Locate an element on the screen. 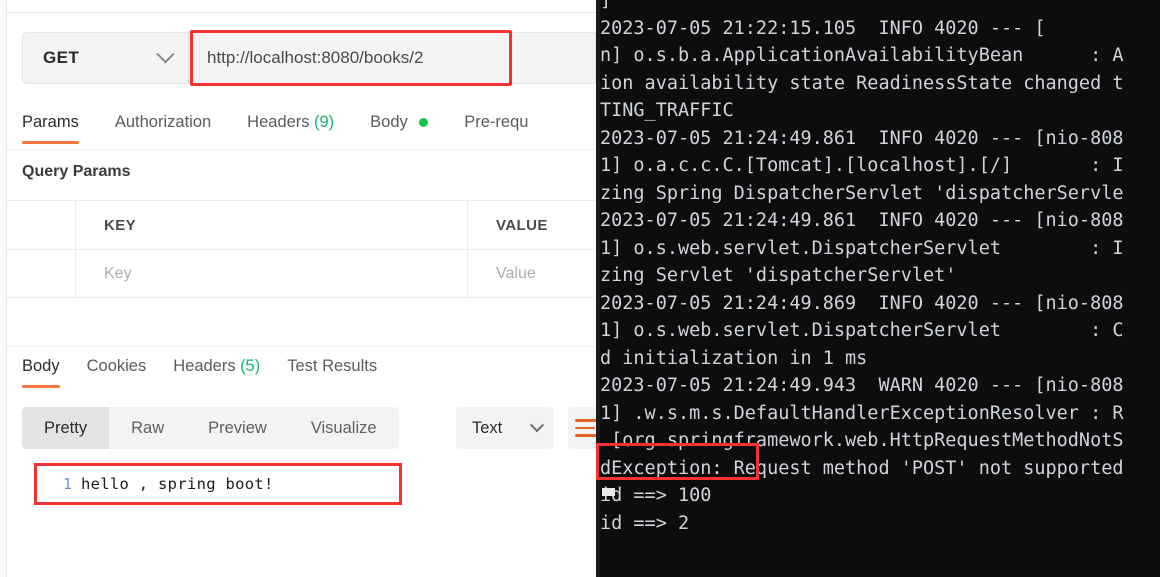  resp-tab-body: Body is located at coordinates (41, 372).